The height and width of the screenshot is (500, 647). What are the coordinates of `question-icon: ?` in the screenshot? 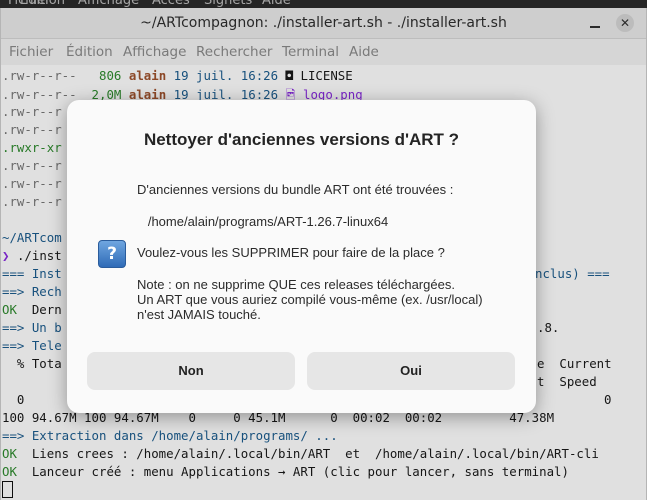 It's located at (112, 254).